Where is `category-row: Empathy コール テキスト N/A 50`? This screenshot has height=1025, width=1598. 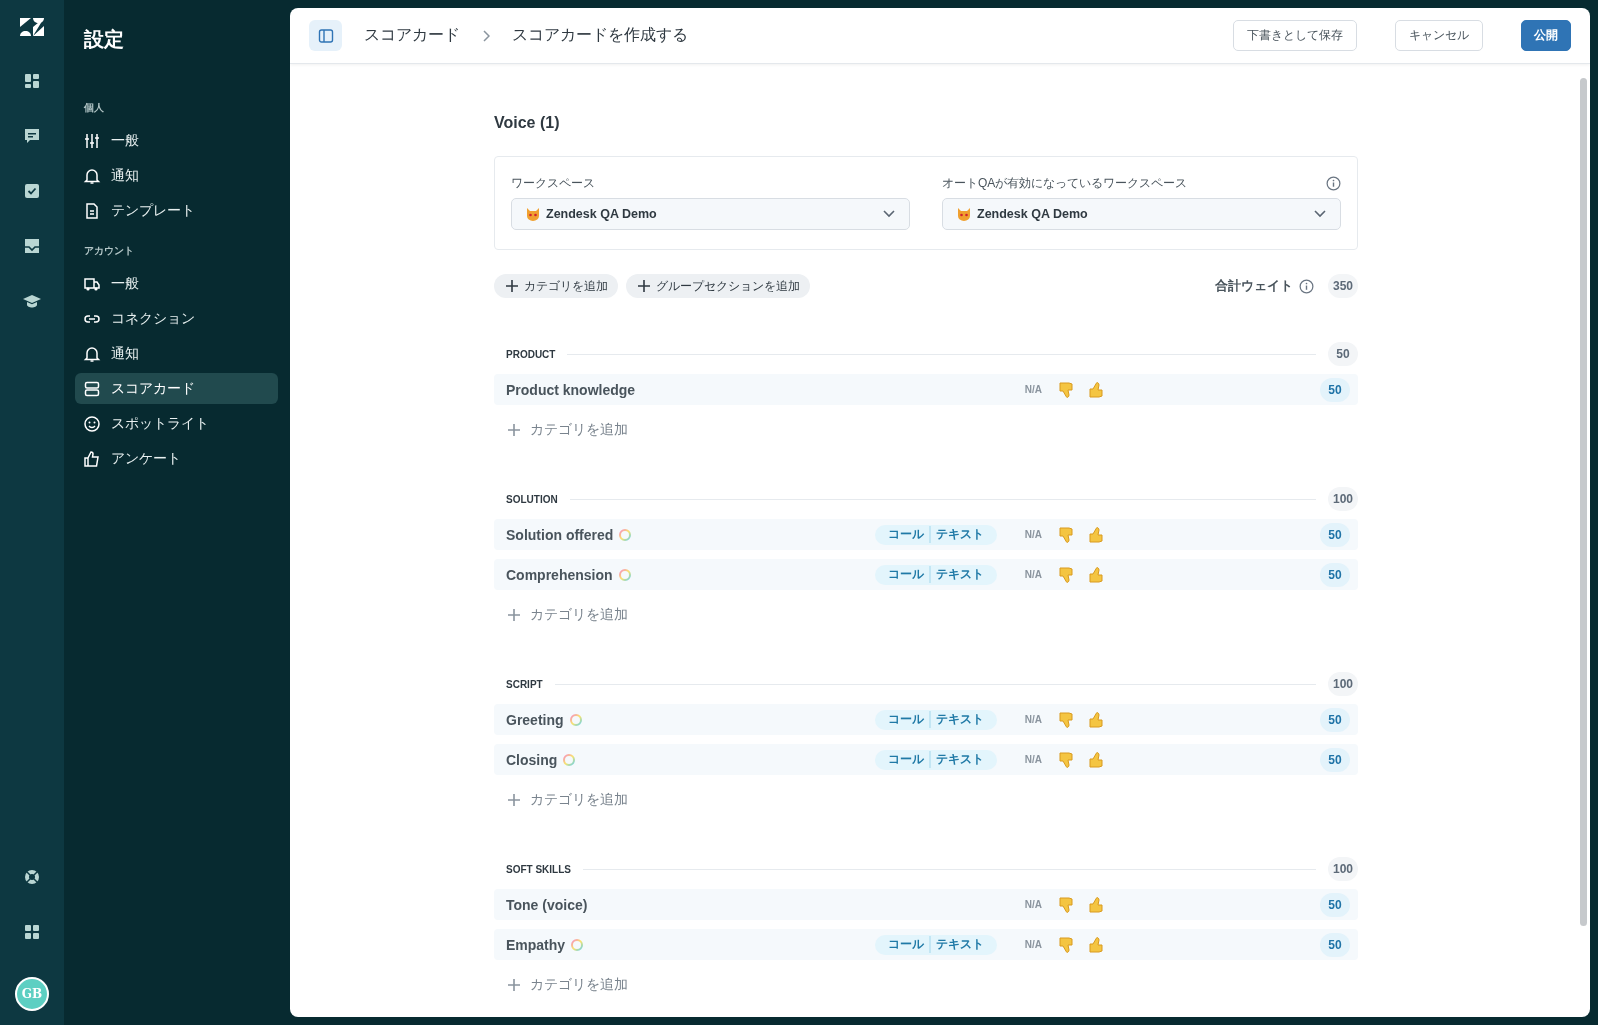
category-row: Empathy コール テキスト N/A 50 is located at coordinates (926, 944).